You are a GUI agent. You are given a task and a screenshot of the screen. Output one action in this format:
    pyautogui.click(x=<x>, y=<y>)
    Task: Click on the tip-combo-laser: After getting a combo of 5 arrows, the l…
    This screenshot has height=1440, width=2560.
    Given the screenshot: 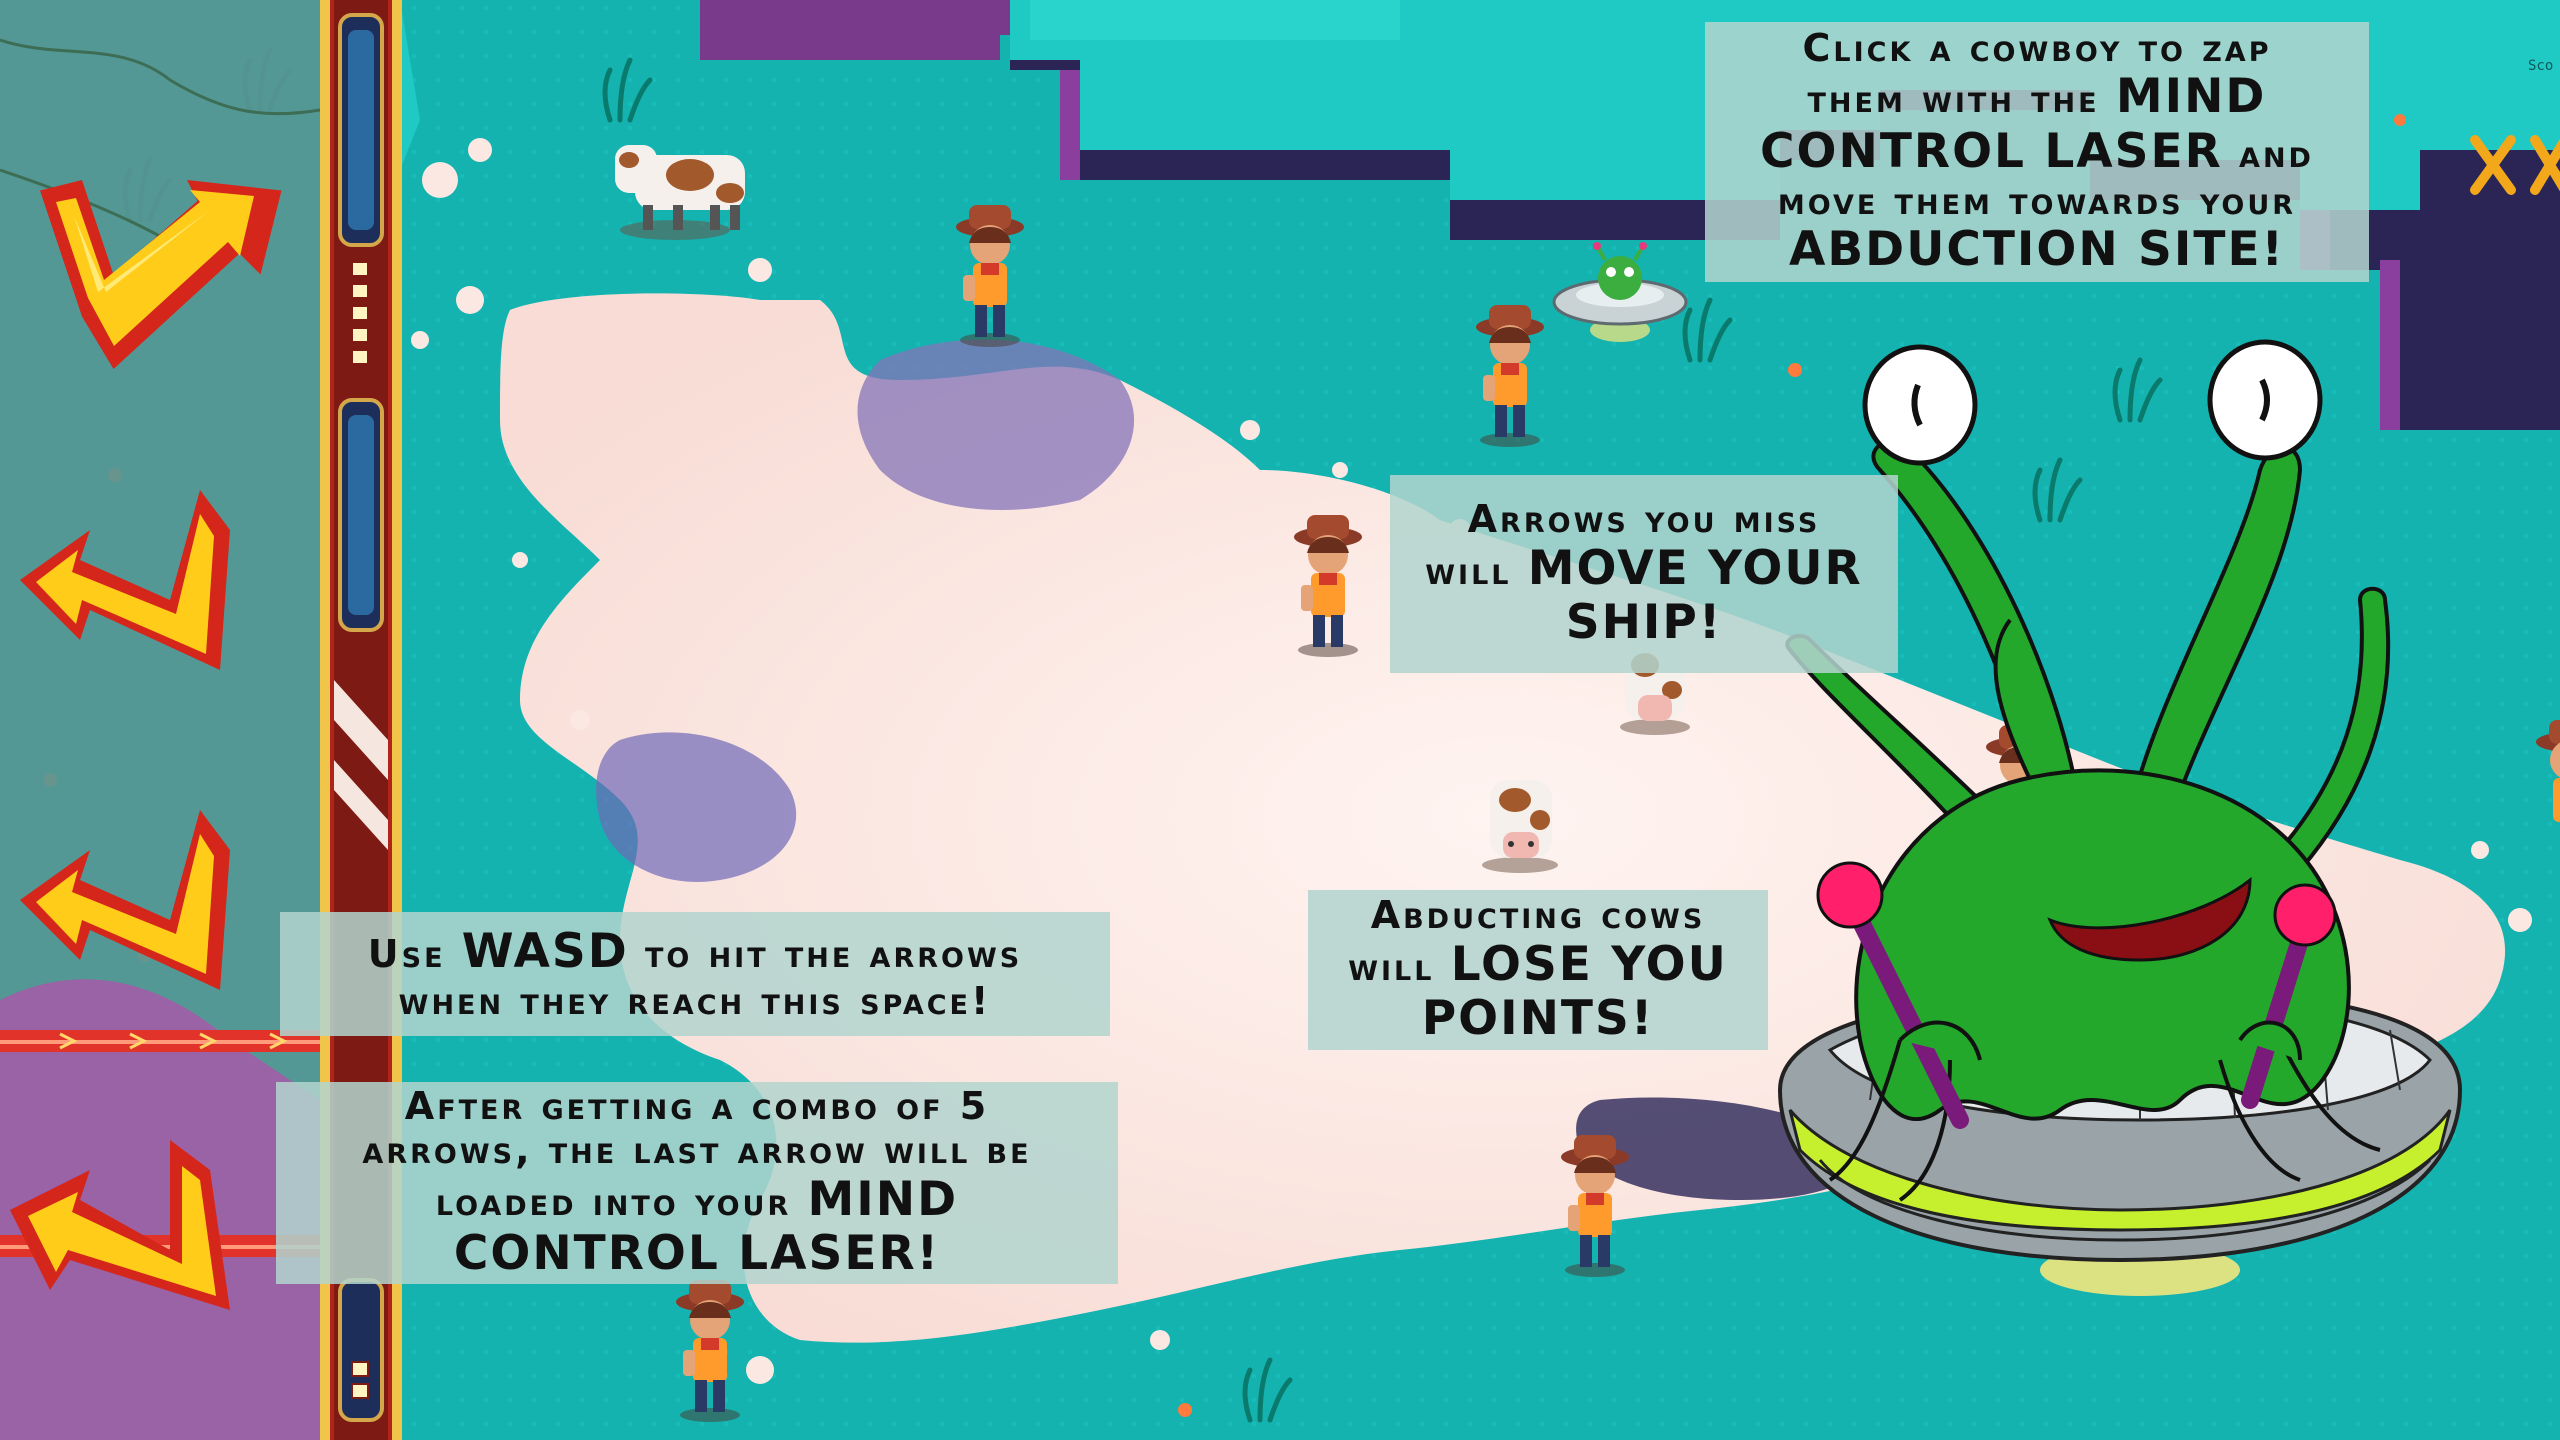 What is the action you would take?
    pyautogui.click(x=697, y=1183)
    